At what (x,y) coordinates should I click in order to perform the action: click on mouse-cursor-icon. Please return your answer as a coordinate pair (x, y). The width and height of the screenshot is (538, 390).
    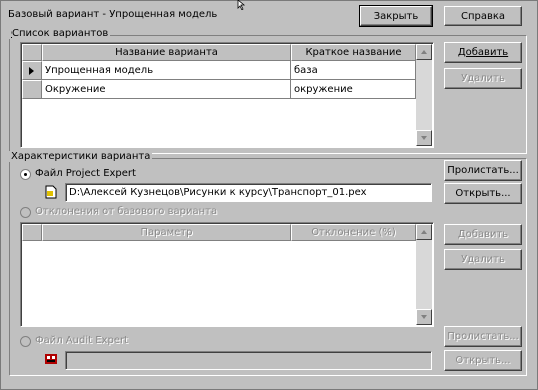
    Looking at the image, I should click on (241, 5).